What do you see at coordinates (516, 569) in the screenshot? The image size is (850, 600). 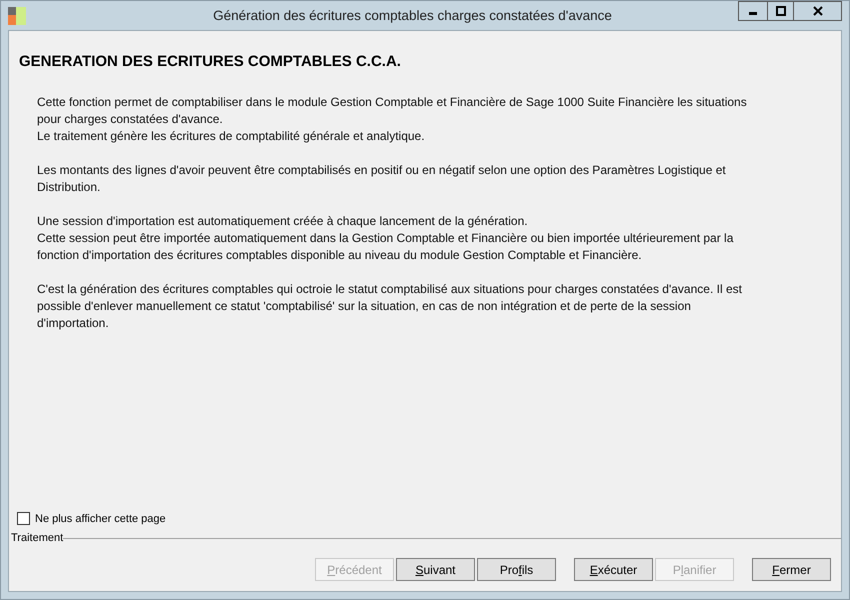 I see `action-button: Profils` at bounding box center [516, 569].